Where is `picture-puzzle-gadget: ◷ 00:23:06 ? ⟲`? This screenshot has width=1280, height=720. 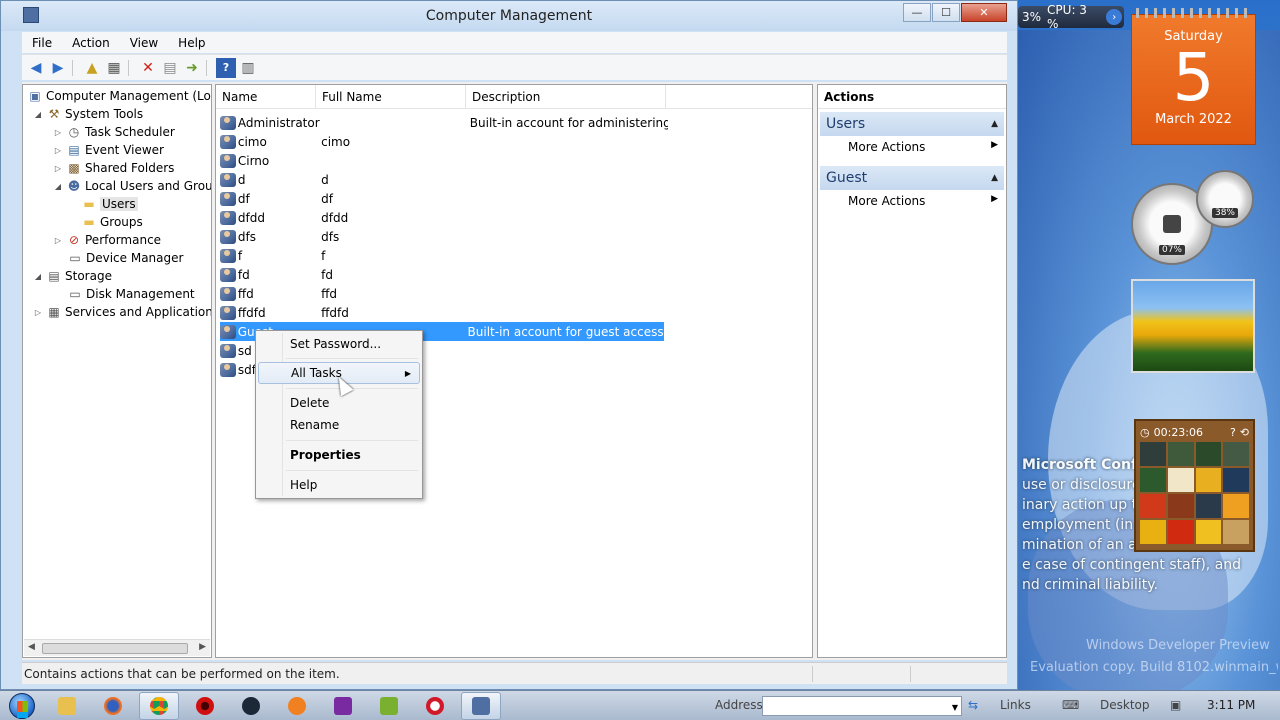
picture-puzzle-gadget: ◷ 00:23:06 ? ⟲ is located at coordinates (1194, 485).